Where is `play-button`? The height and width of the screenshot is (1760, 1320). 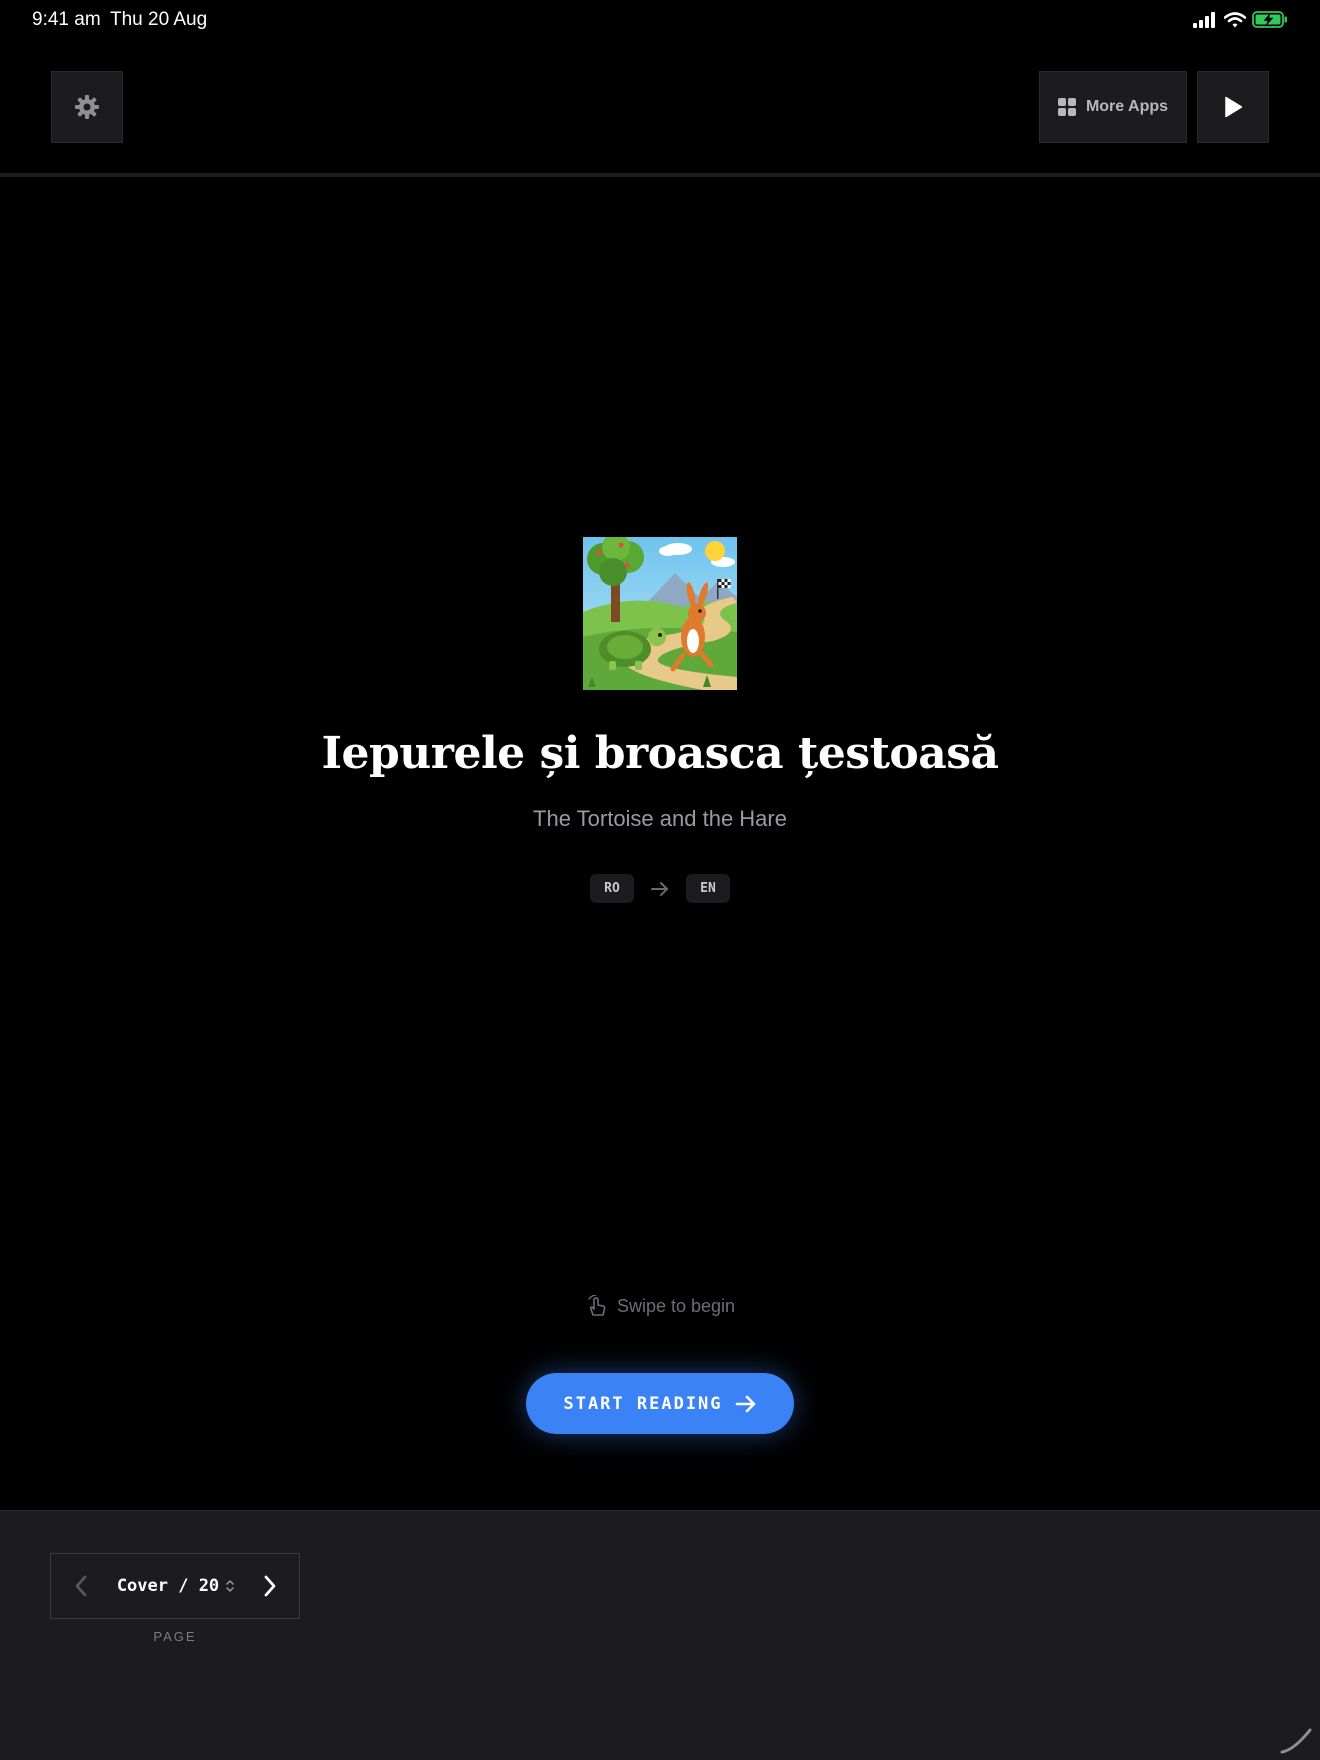 play-button is located at coordinates (1233, 107).